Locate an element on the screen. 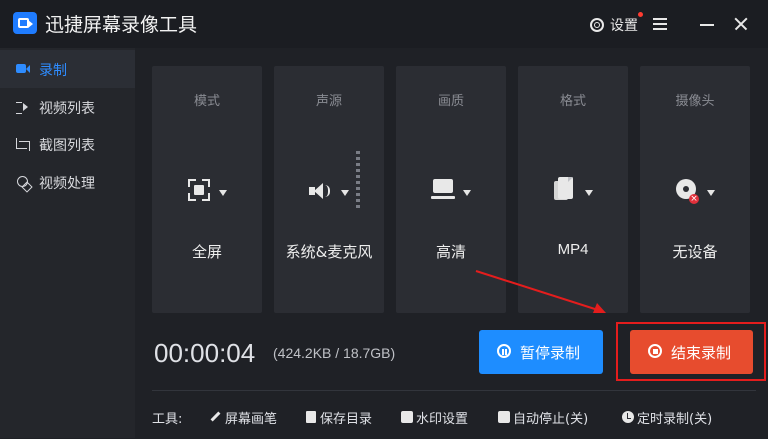  screen-pen-tool: 屏幕画笔 is located at coordinates (244, 417).